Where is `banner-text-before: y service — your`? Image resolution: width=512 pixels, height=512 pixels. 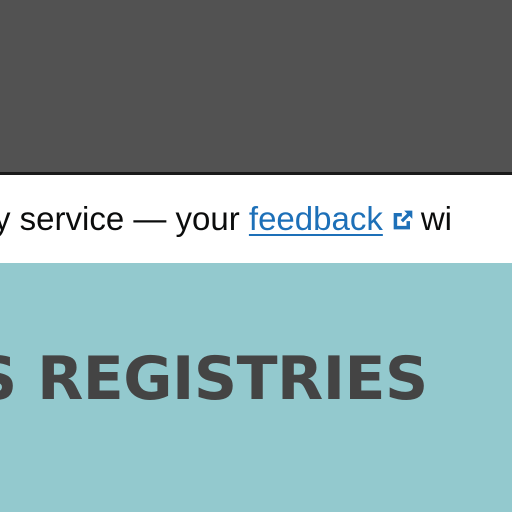 banner-text-before: y service — your is located at coordinates (124, 218).